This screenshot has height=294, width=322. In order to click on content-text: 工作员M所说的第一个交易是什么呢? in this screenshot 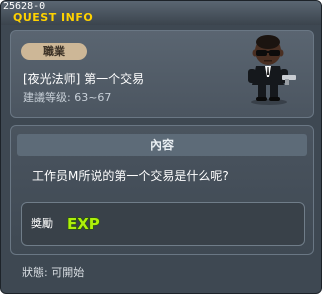, I will do `click(130, 176)`.